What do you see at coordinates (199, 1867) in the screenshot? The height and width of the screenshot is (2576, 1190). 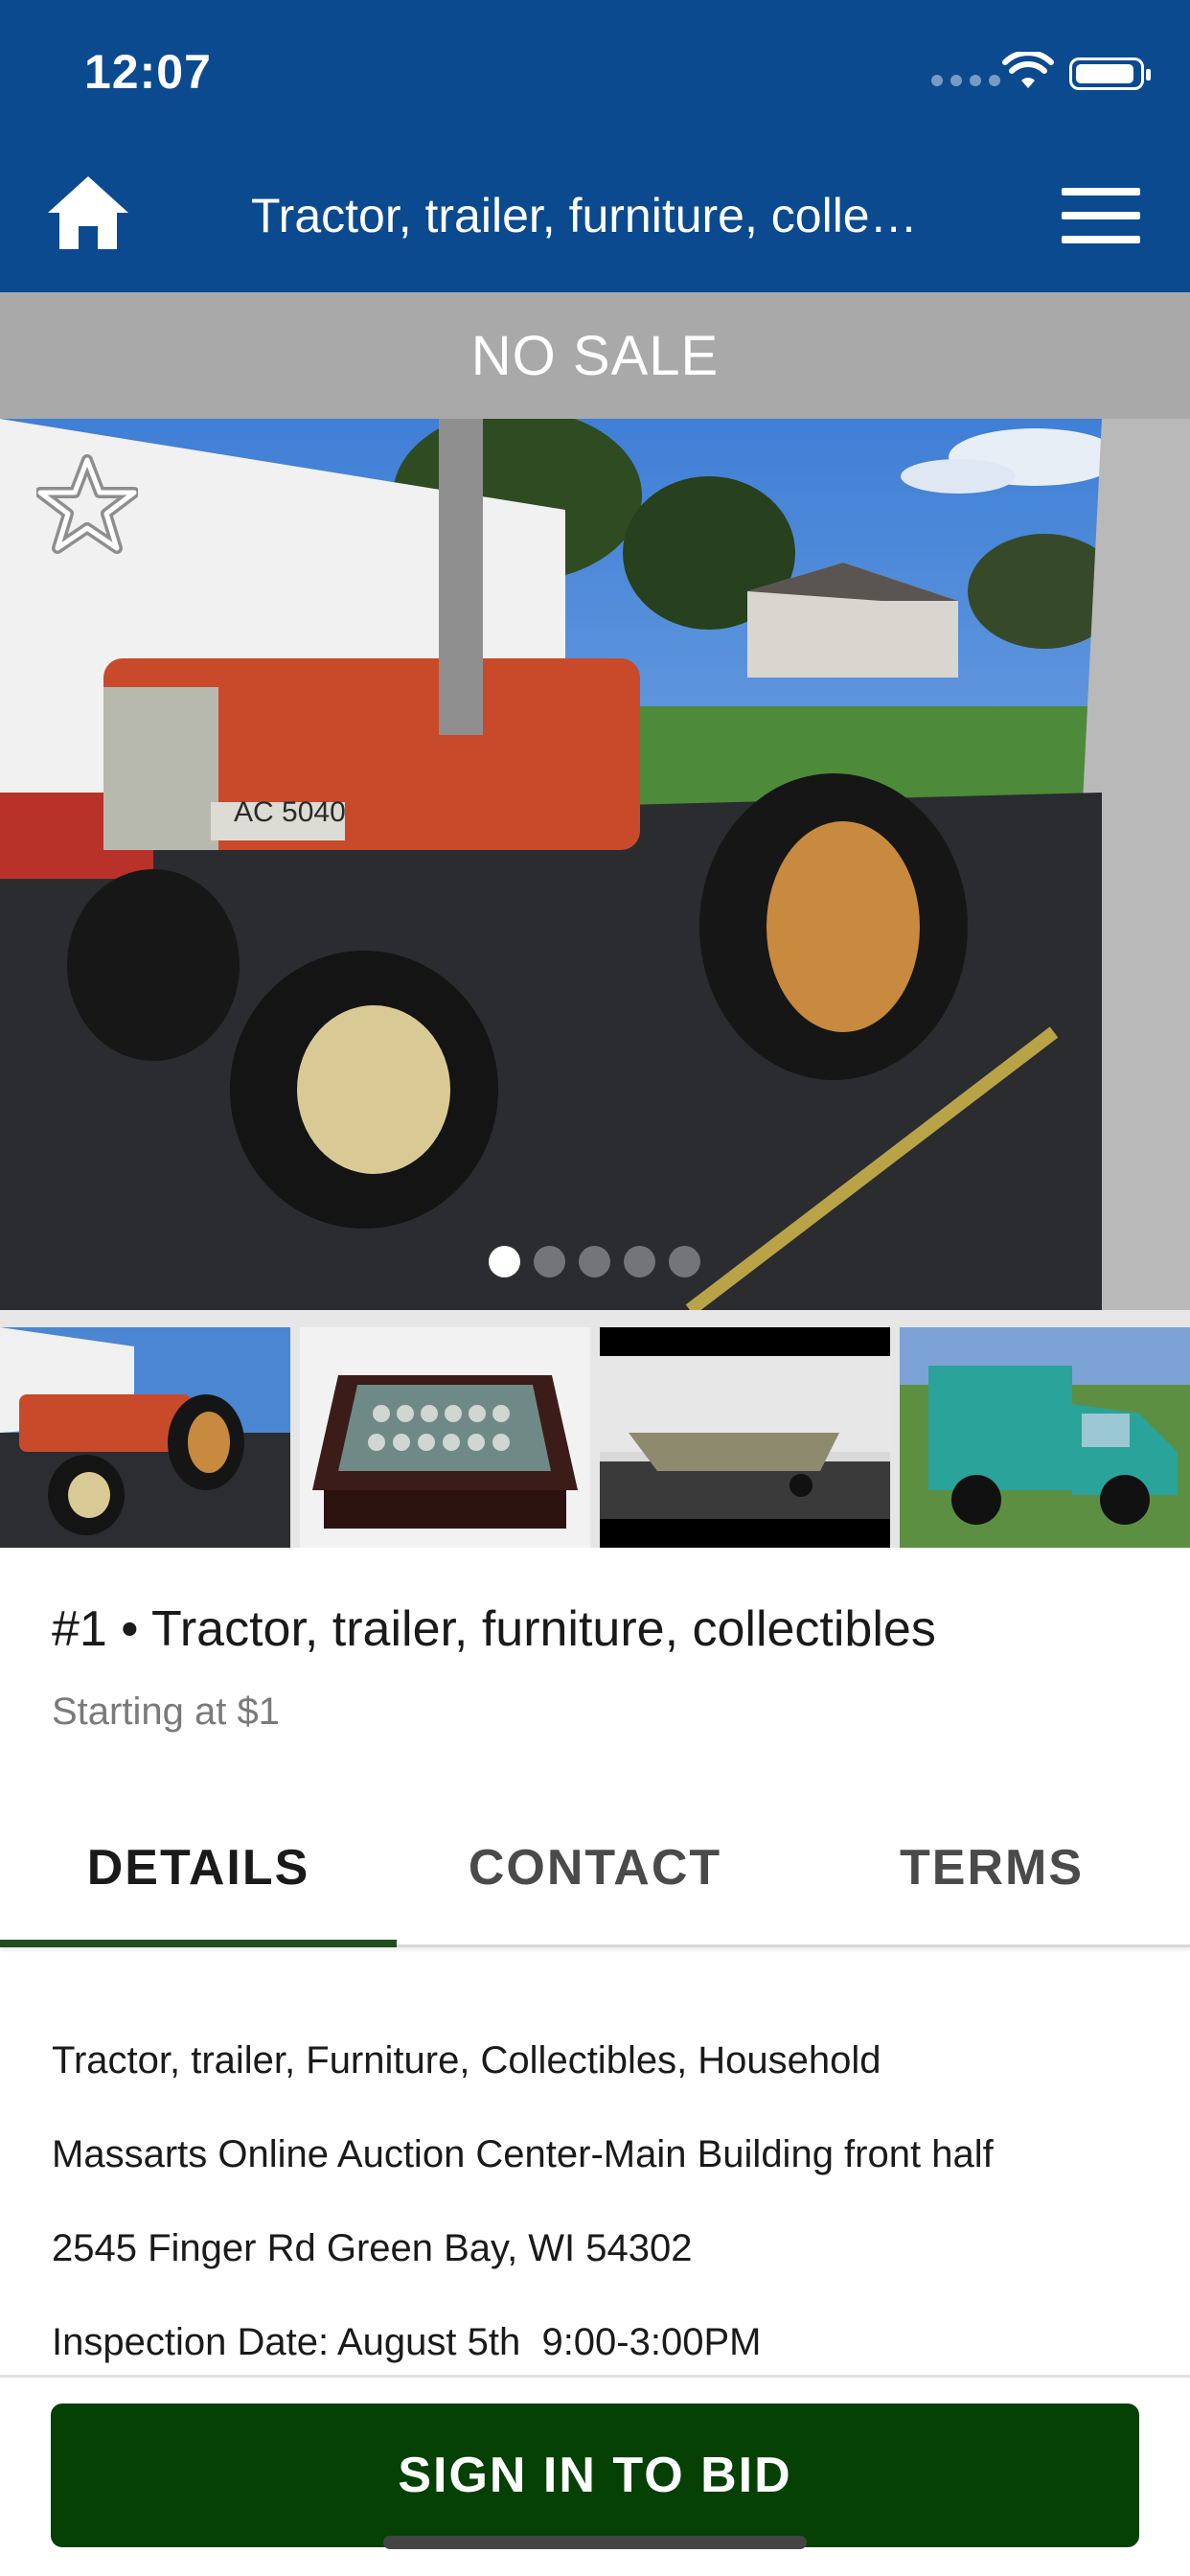 I see `tab-details: DETAILS` at bounding box center [199, 1867].